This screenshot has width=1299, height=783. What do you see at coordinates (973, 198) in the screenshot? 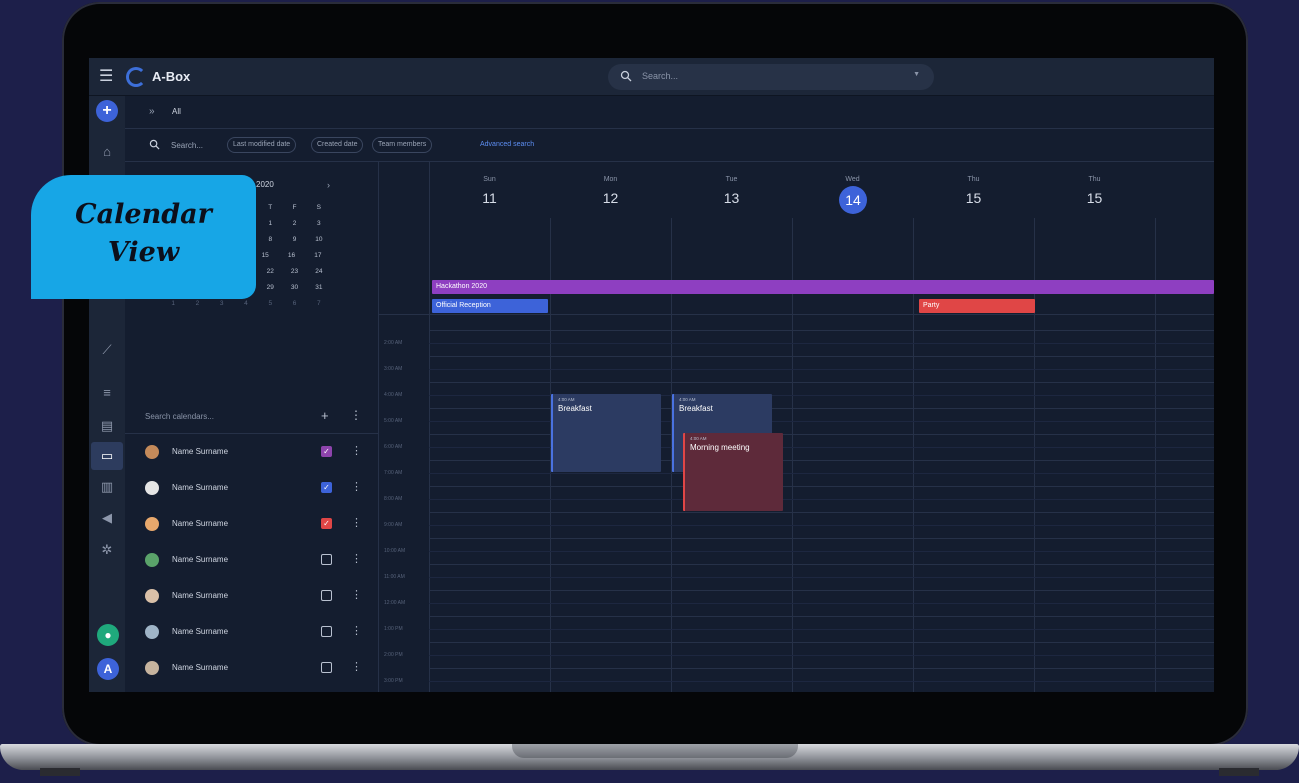
I see `day-date: 15` at bounding box center [973, 198].